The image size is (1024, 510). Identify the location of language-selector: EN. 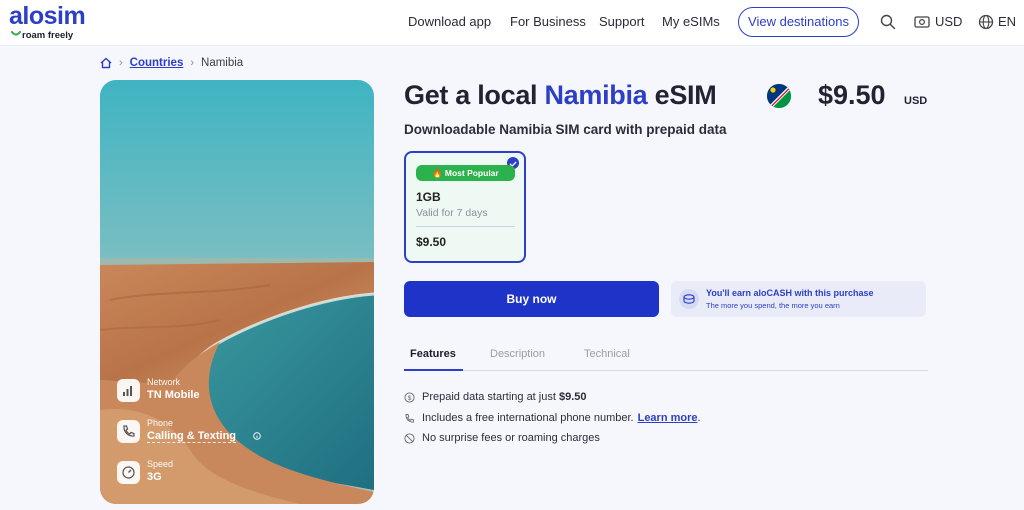
(1007, 21).